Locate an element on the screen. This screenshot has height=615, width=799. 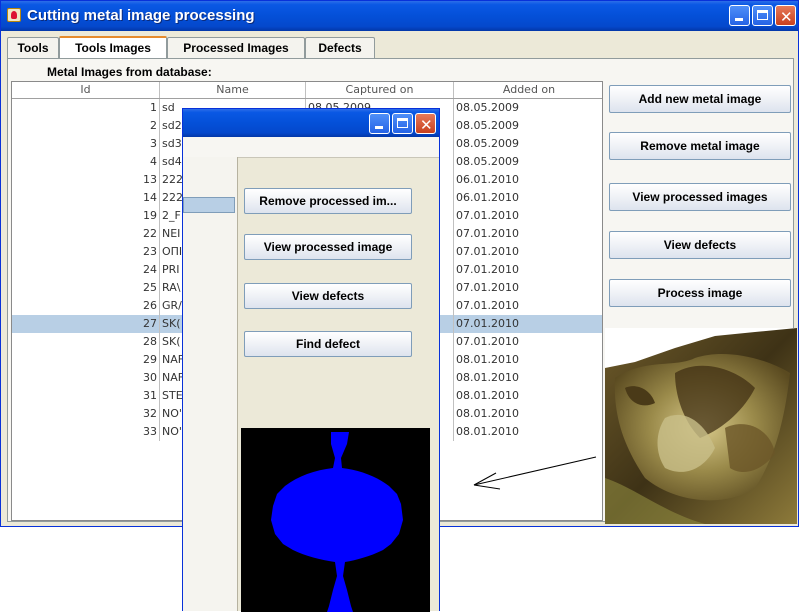
tab-processed-images: Processed Images is located at coordinates (236, 48).